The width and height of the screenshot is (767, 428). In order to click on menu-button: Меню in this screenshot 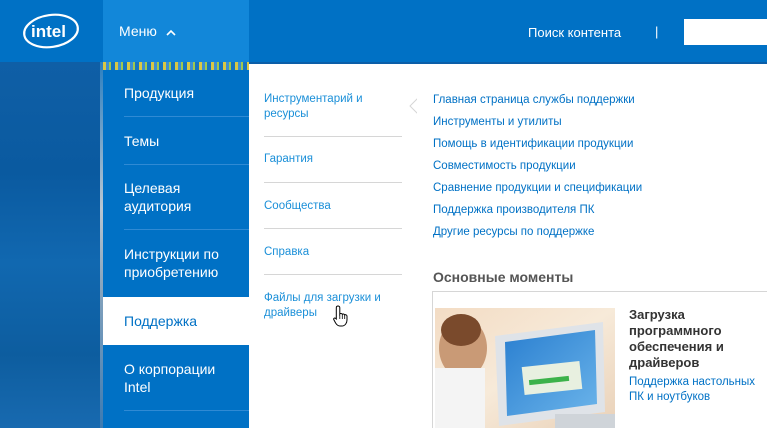, I will do `click(176, 31)`.